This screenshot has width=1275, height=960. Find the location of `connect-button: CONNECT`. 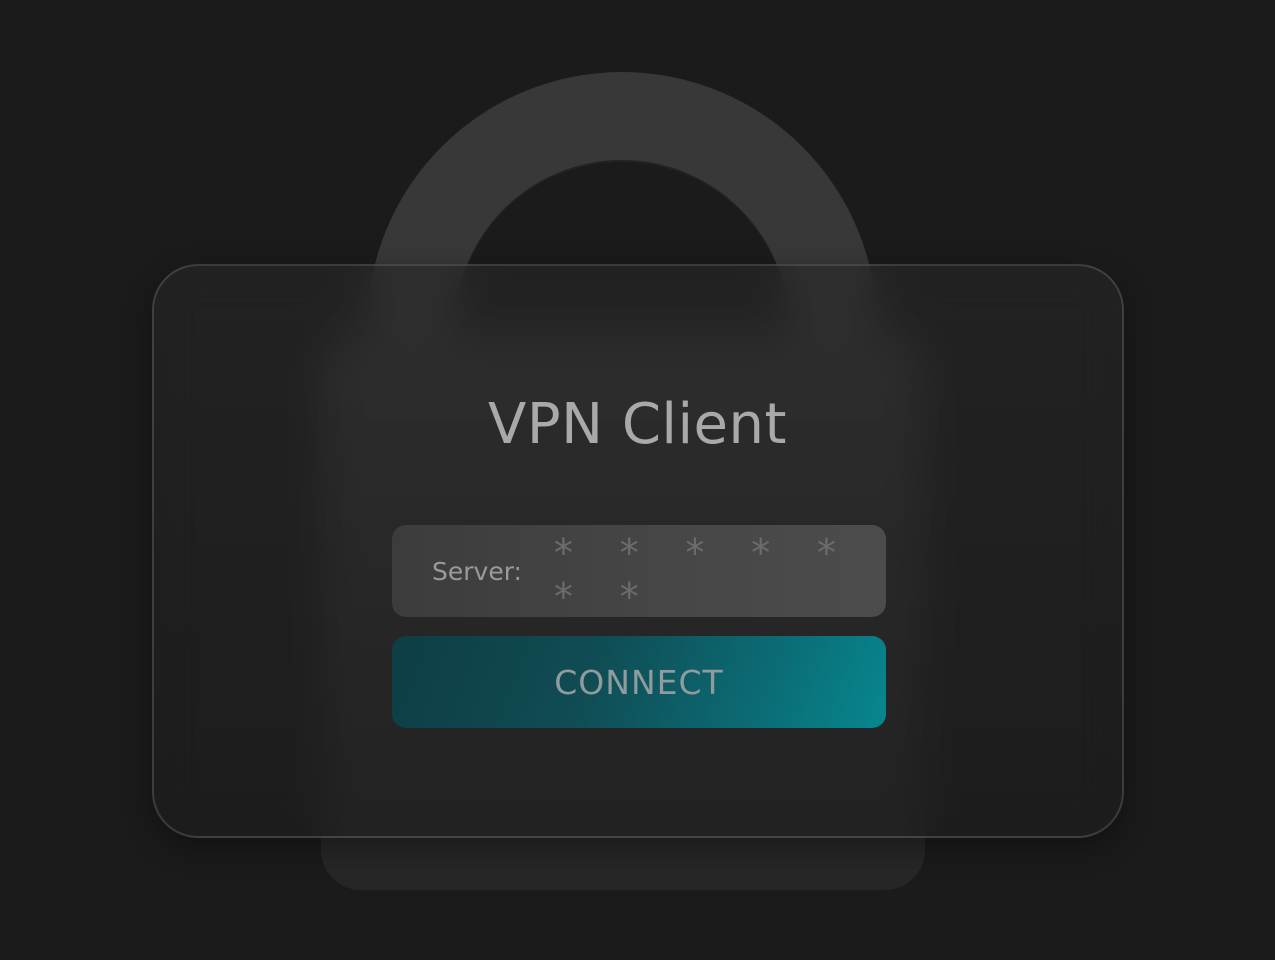

connect-button: CONNECT is located at coordinates (639, 682).